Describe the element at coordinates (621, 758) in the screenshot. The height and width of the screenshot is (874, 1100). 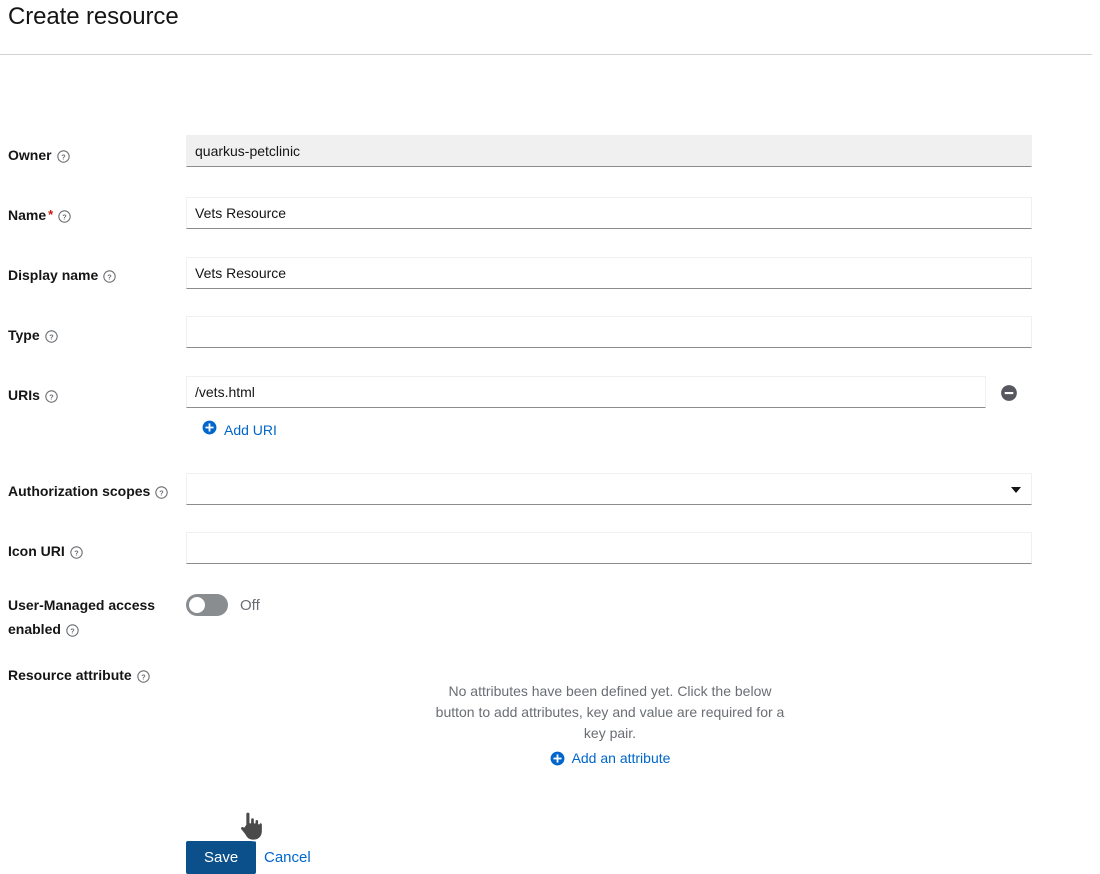
I see `add-attribute-label: Add an attribute` at that location.